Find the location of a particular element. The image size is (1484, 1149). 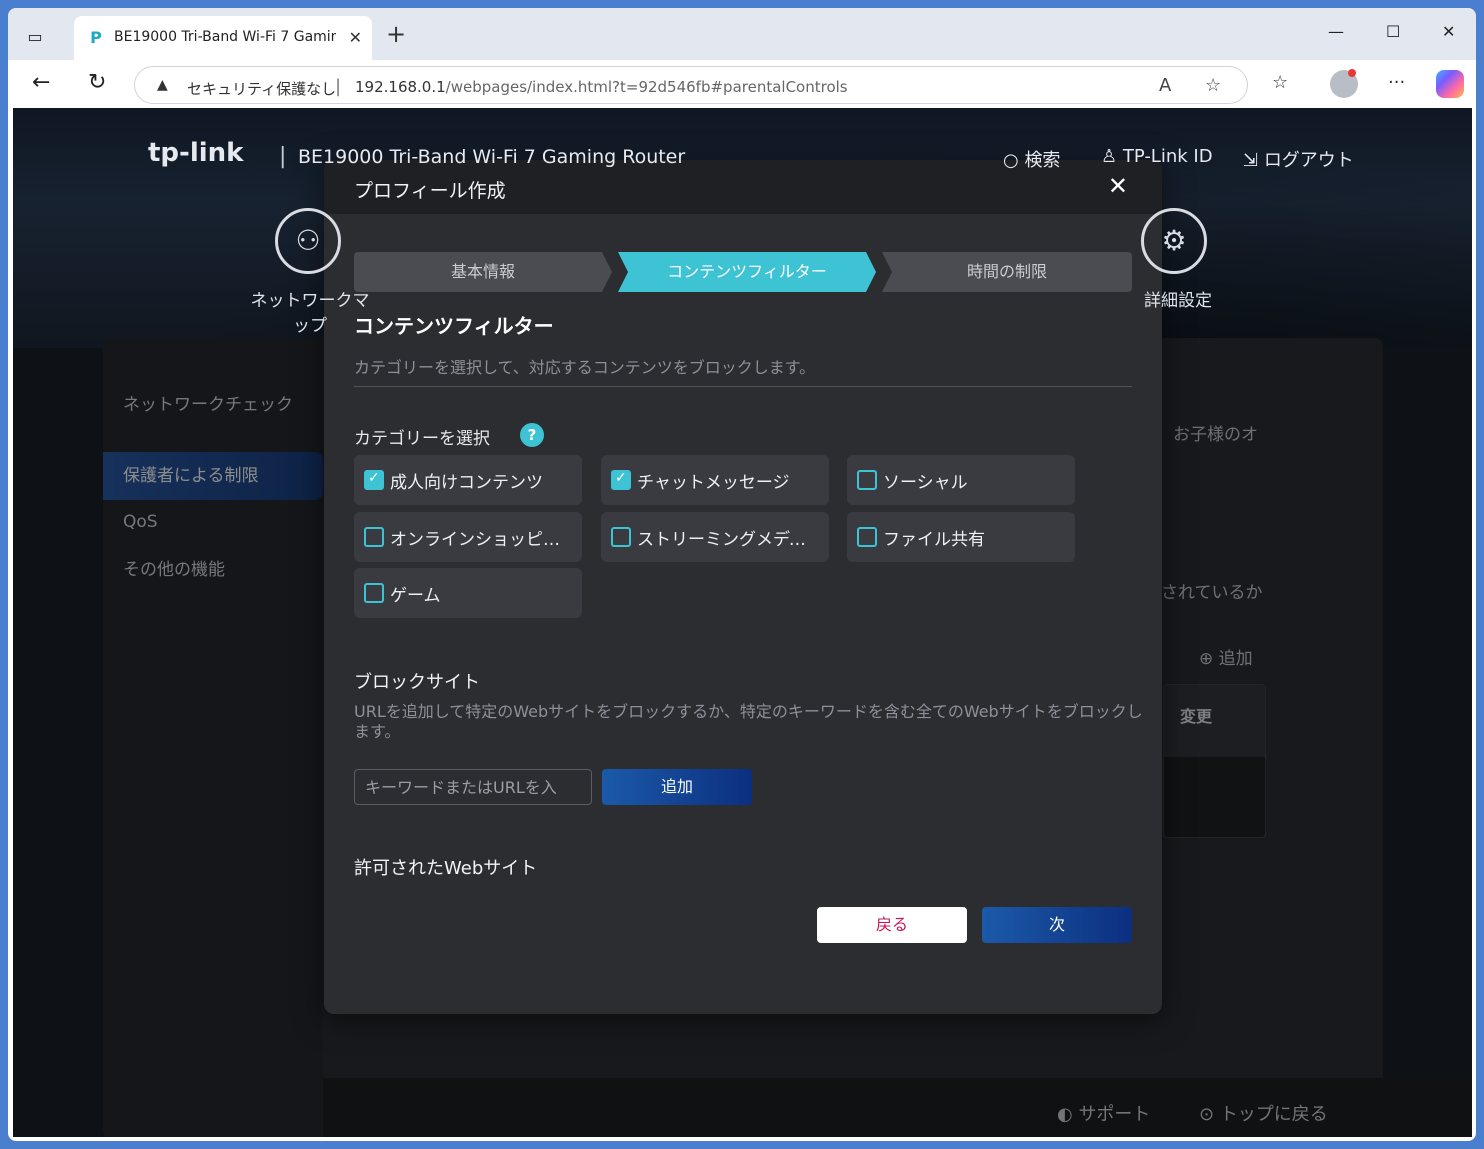

tplink-id-label: TP-Link ID is located at coordinates (1167, 156).